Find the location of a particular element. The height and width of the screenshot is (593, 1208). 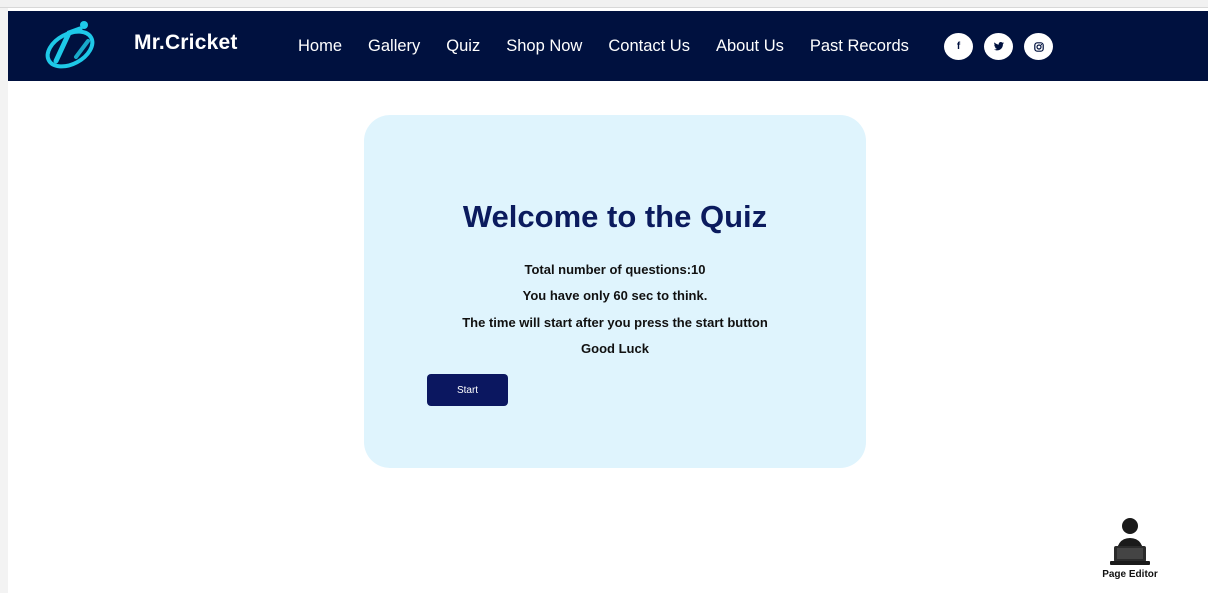

browser-top-strip is located at coordinates (604, 4).